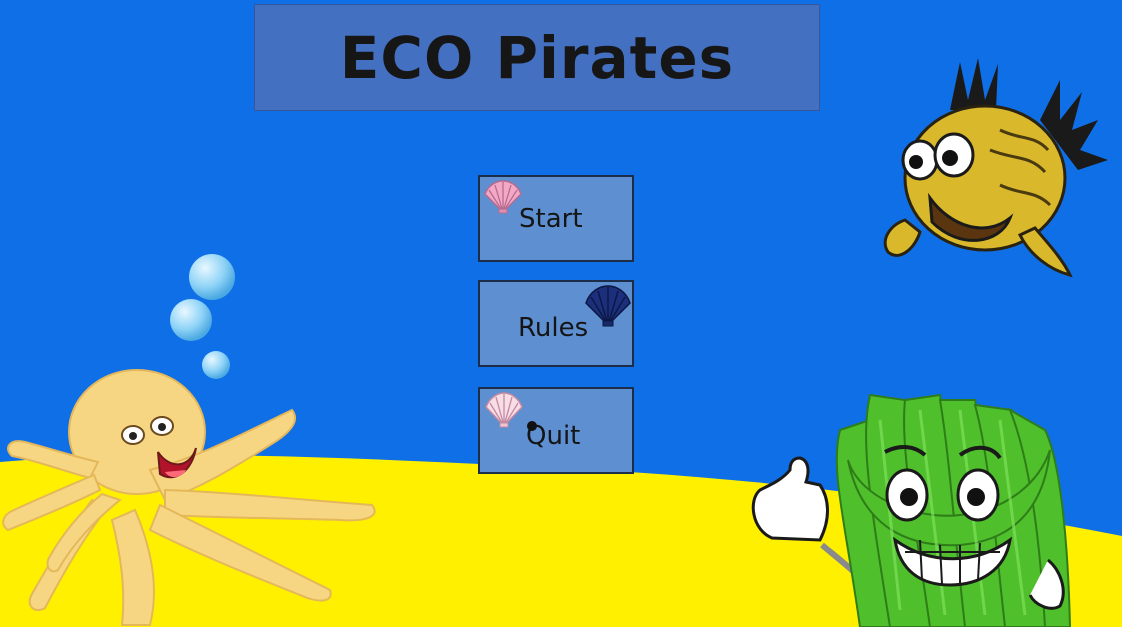 The width and height of the screenshot is (1122, 627). Describe the element at coordinates (608, 306) in the screenshot. I see `navy-shell-icon` at that location.